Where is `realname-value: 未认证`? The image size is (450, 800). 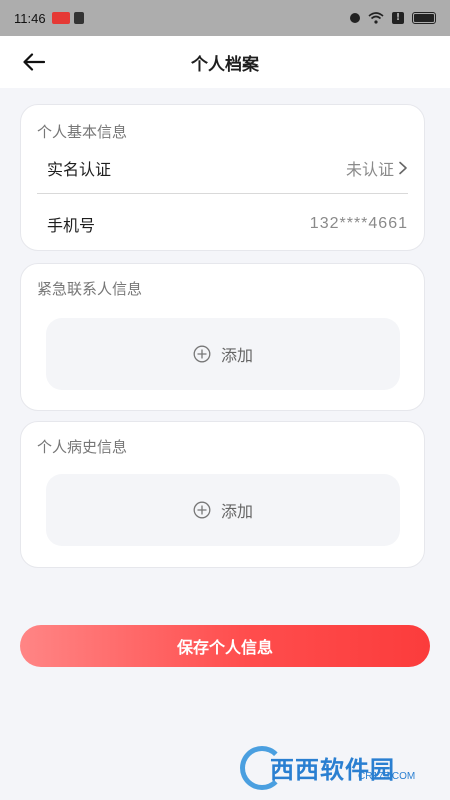 realname-value: 未认证 is located at coordinates (369, 169).